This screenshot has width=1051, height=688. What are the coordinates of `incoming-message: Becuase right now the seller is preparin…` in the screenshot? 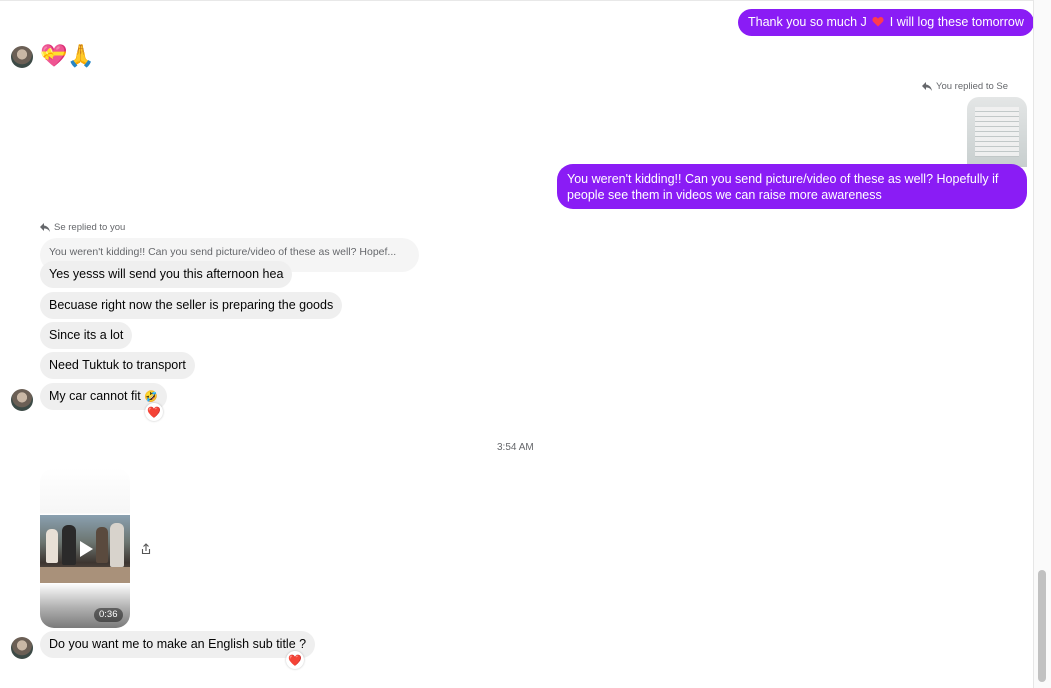 It's located at (191, 305).